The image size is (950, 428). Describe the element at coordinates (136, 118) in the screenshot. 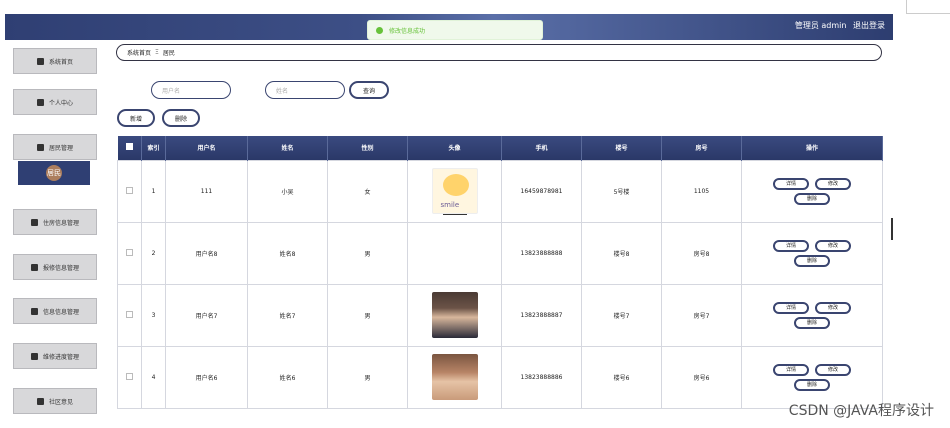

I see `add-button: 新增` at that location.